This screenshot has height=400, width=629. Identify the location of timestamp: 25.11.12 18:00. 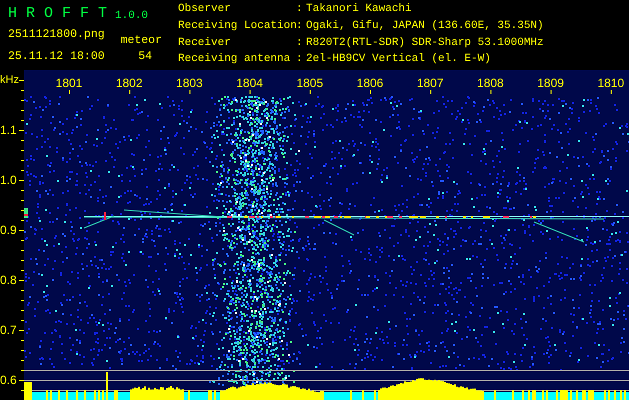
(56, 57).